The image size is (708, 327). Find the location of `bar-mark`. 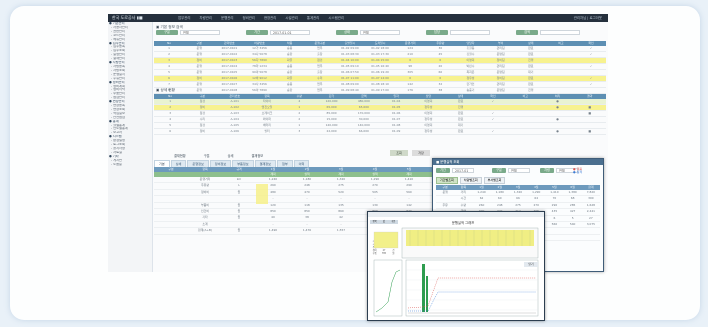

bar-mark is located at coordinates (427, 294).